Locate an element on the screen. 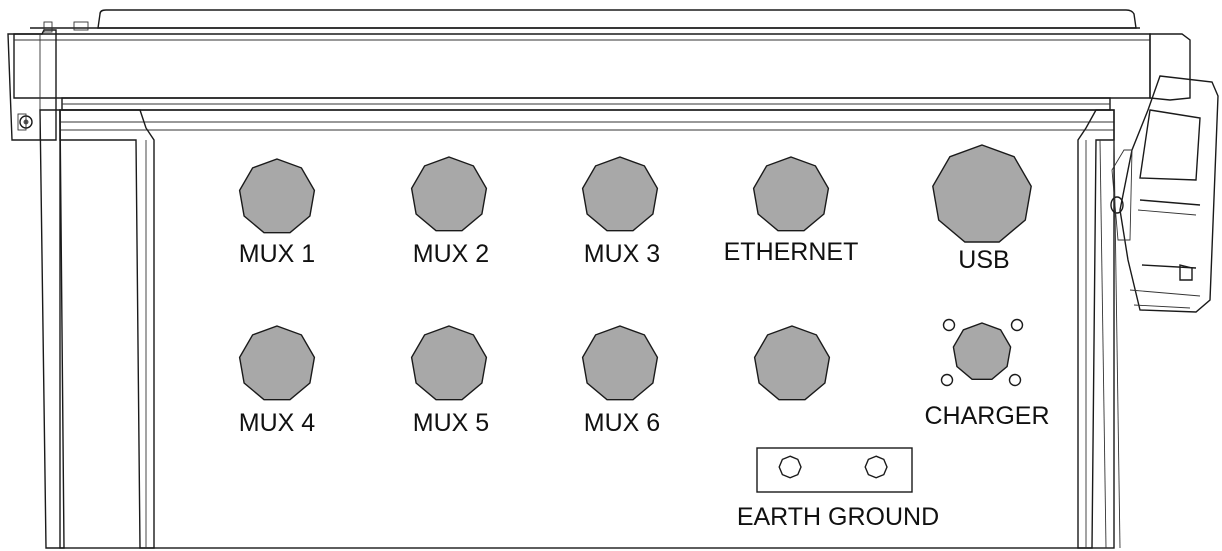 Image resolution: width=1222 pixels, height=551 pixels. port-label-charger: CHARGER is located at coordinates (986, 416).